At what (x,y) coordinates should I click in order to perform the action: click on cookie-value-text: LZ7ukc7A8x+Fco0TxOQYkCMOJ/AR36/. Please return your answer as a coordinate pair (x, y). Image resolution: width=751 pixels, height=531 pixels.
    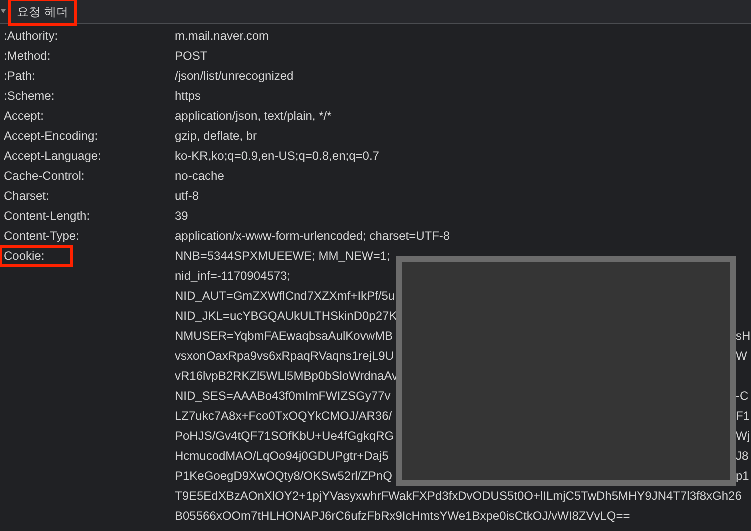
    Looking at the image, I should click on (283, 416).